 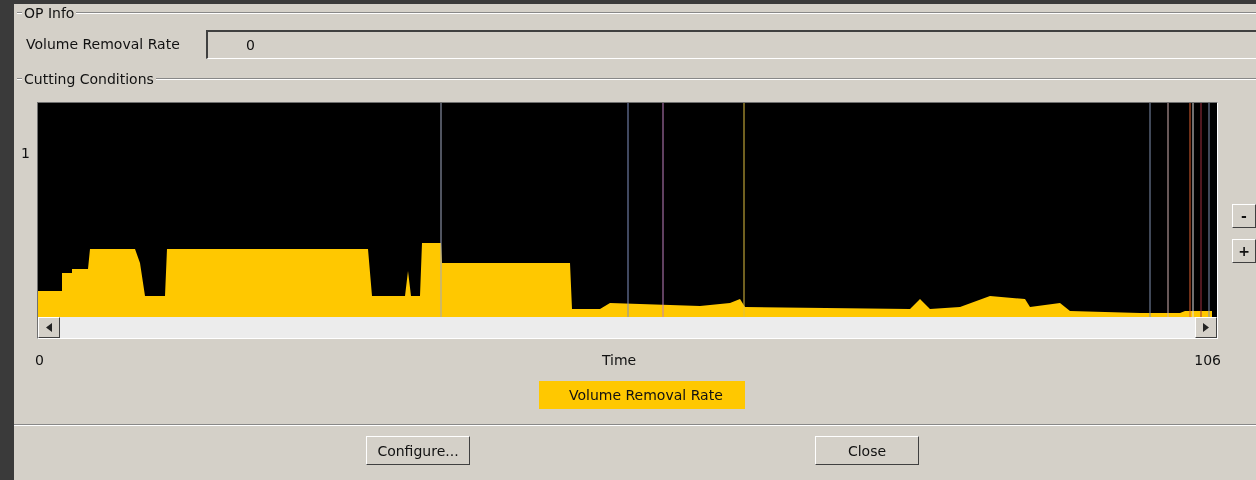 I want to click on x-axis-tick: 106, so click(x=1207, y=360).